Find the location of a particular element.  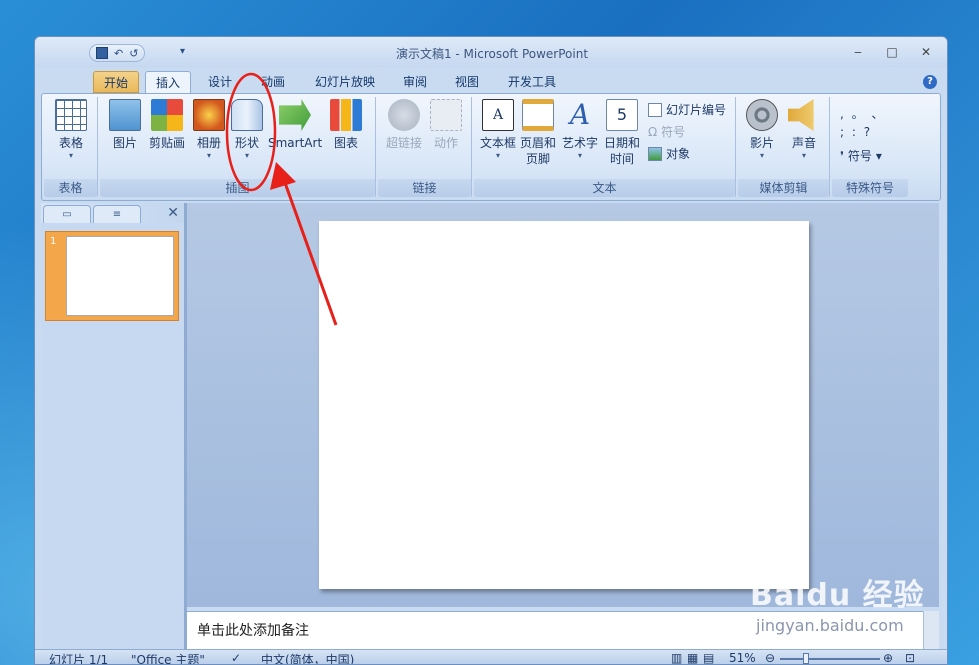

slides-tab: ▭ is located at coordinates (67, 214).